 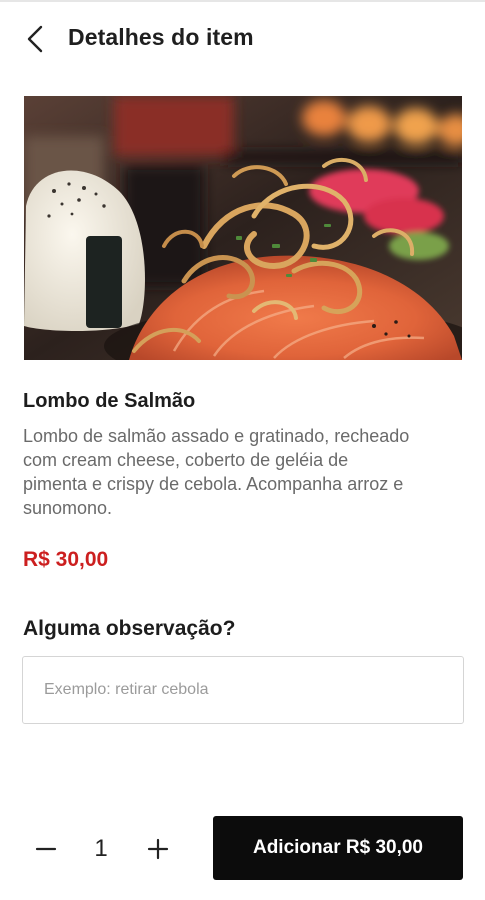 What do you see at coordinates (161, 37) in the screenshot?
I see `page-title: Detalhes do item` at bounding box center [161, 37].